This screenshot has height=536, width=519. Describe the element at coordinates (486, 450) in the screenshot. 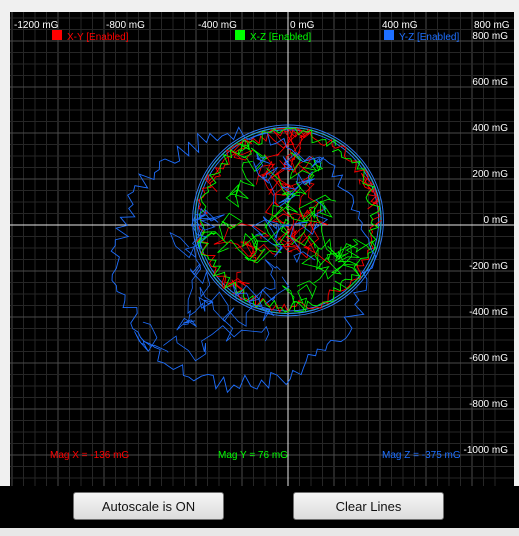

I see `y-tick-label: -1000 mG` at that location.